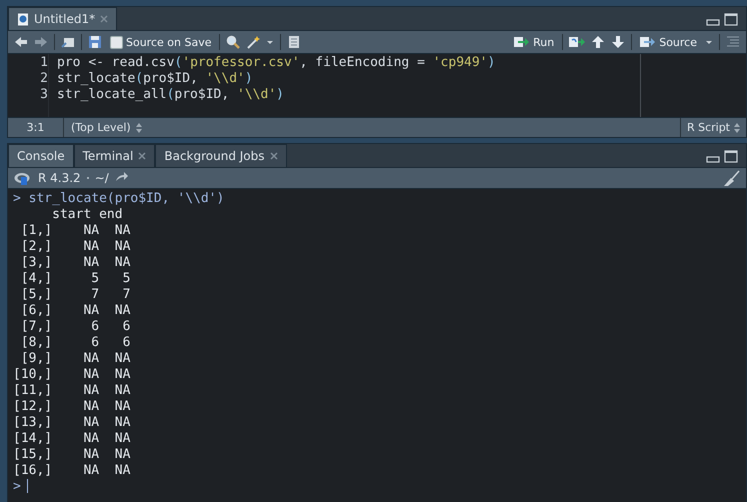  Describe the element at coordinates (21, 42) in the screenshot. I see `back-arrow-icon` at that location.